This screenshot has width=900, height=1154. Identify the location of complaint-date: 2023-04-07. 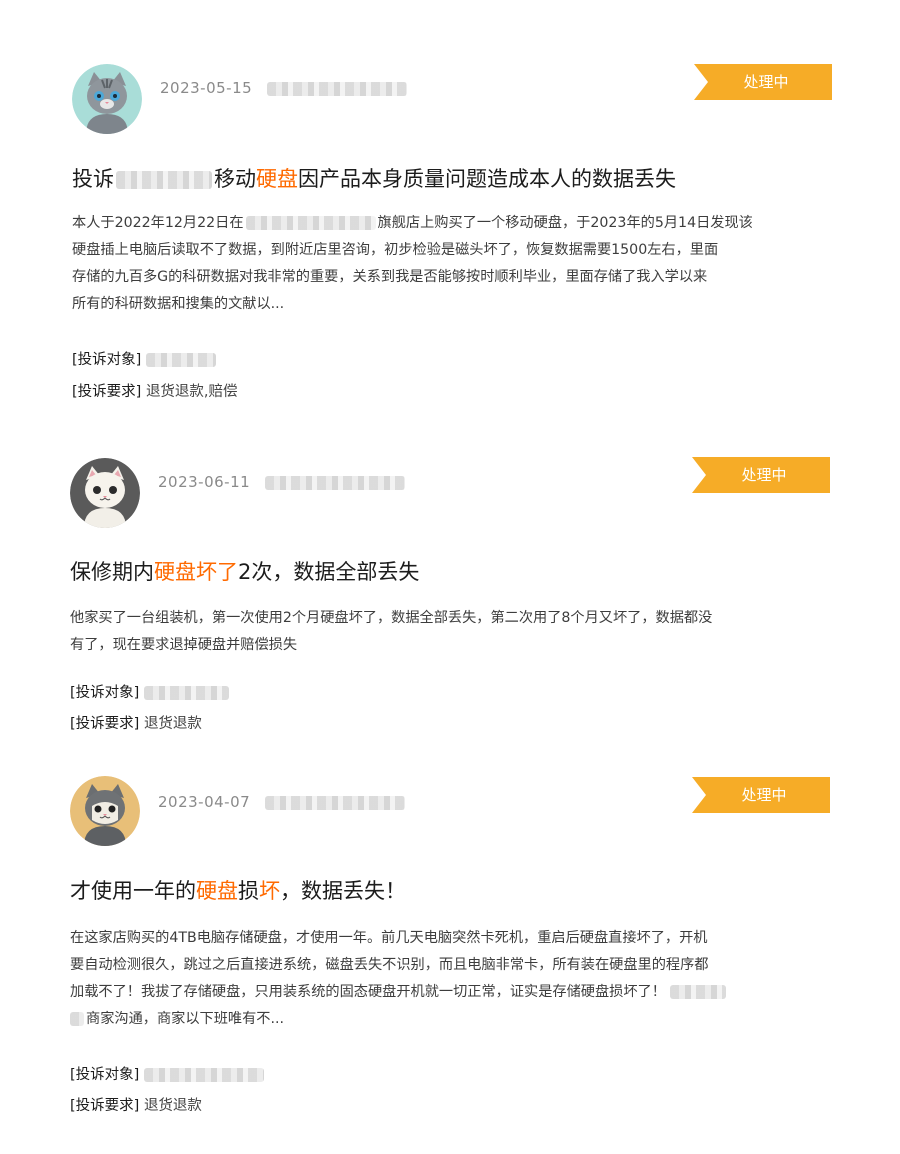
(282, 802).